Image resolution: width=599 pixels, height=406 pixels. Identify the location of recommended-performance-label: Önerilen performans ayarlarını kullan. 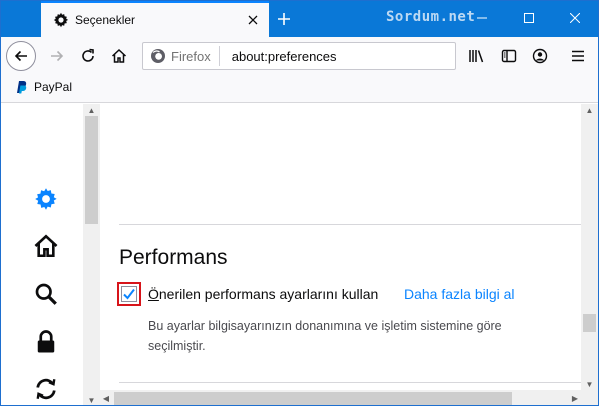
(263, 294).